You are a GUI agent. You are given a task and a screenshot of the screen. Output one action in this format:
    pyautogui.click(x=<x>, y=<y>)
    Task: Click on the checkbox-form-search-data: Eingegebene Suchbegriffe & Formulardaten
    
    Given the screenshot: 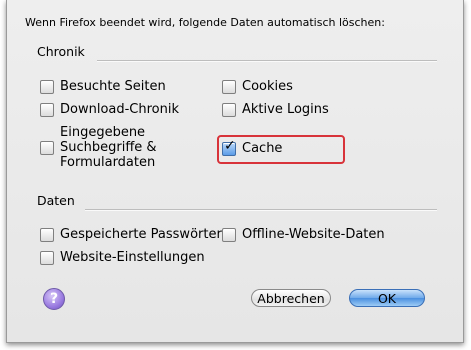 What is the action you would take?
    pyautogui.click(x=98, y=147)
    